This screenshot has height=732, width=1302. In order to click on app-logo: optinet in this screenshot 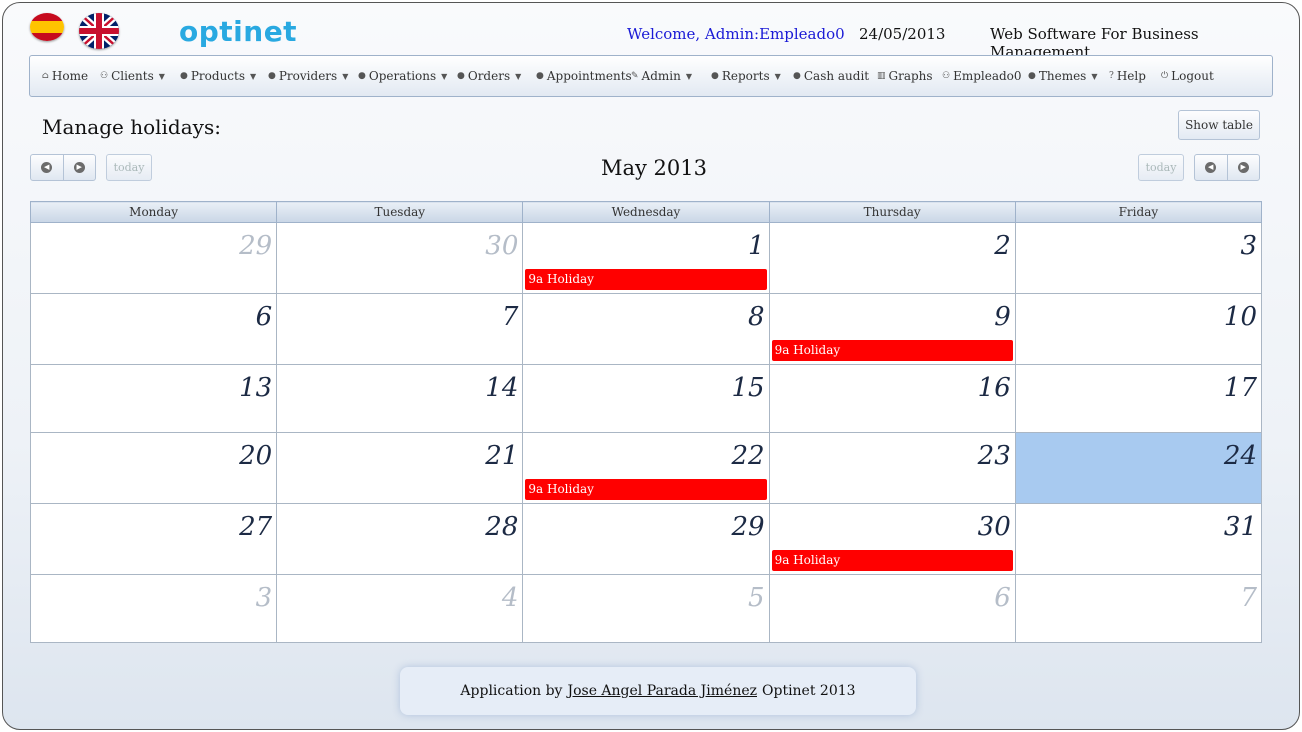, I will do `click(238, 31)`.